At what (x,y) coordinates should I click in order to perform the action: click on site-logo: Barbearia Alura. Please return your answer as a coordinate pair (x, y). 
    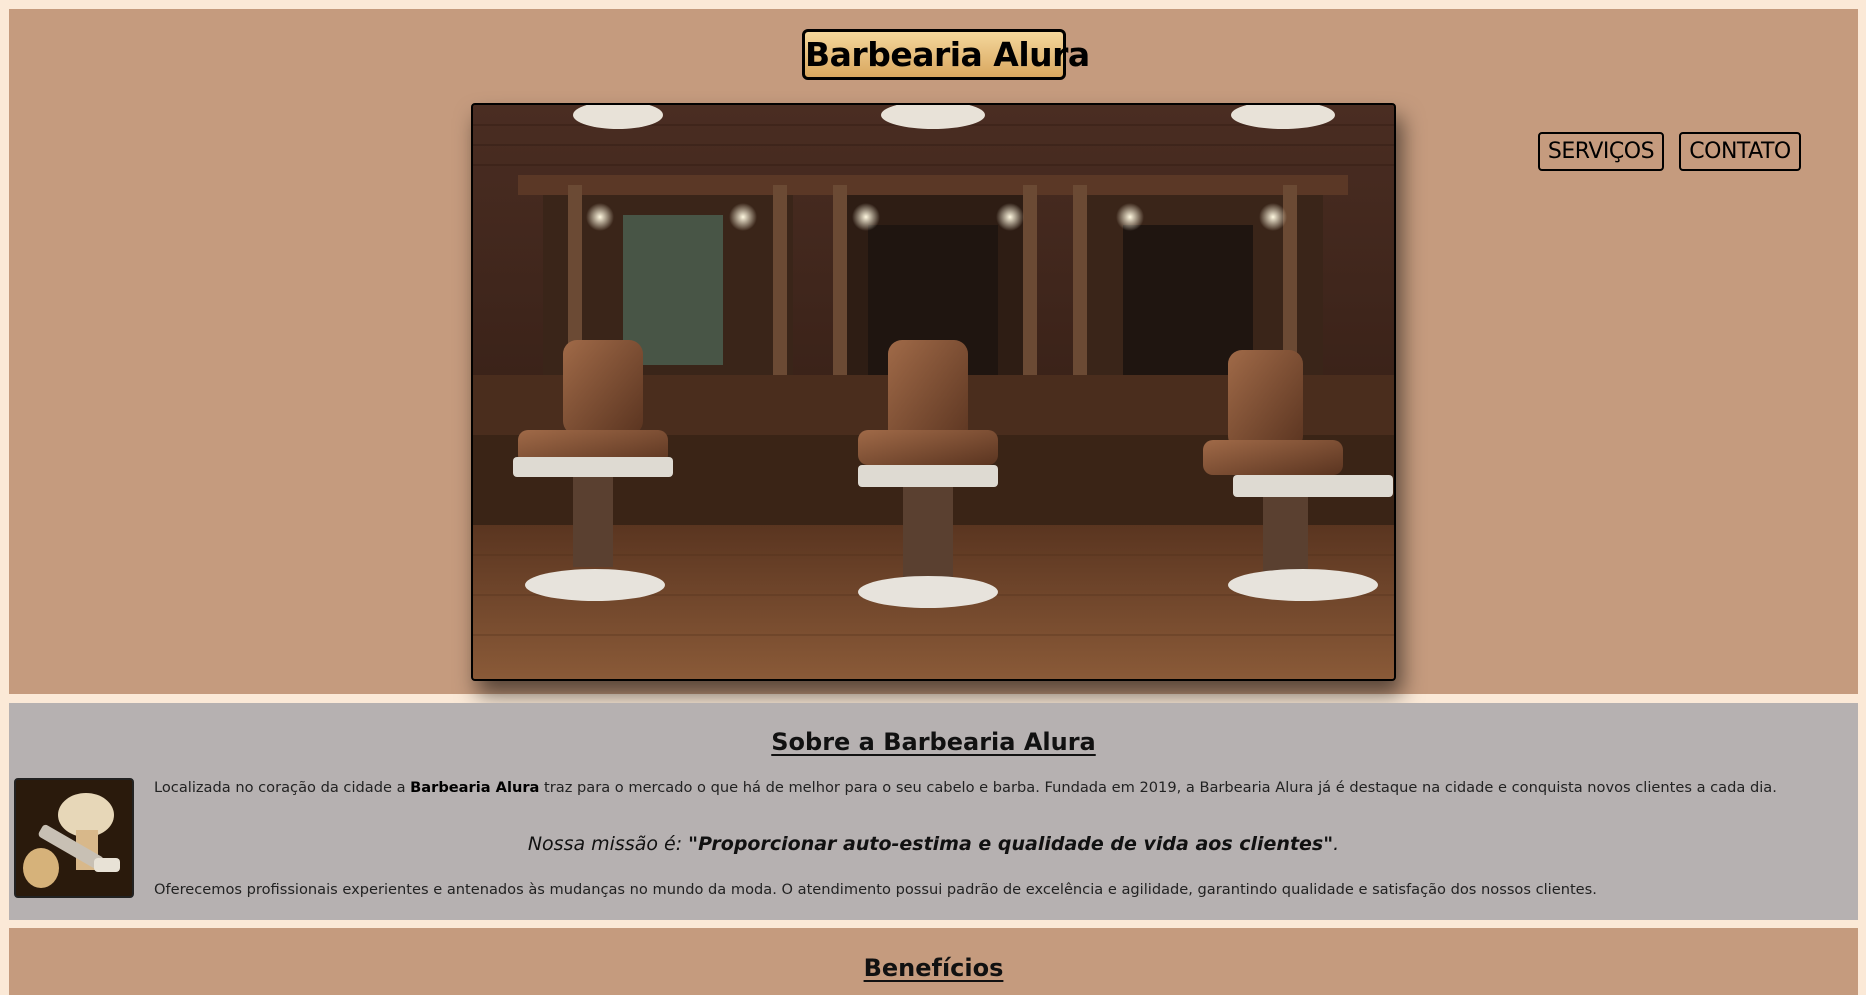
    Looking at the image, I should click on (946, 54).